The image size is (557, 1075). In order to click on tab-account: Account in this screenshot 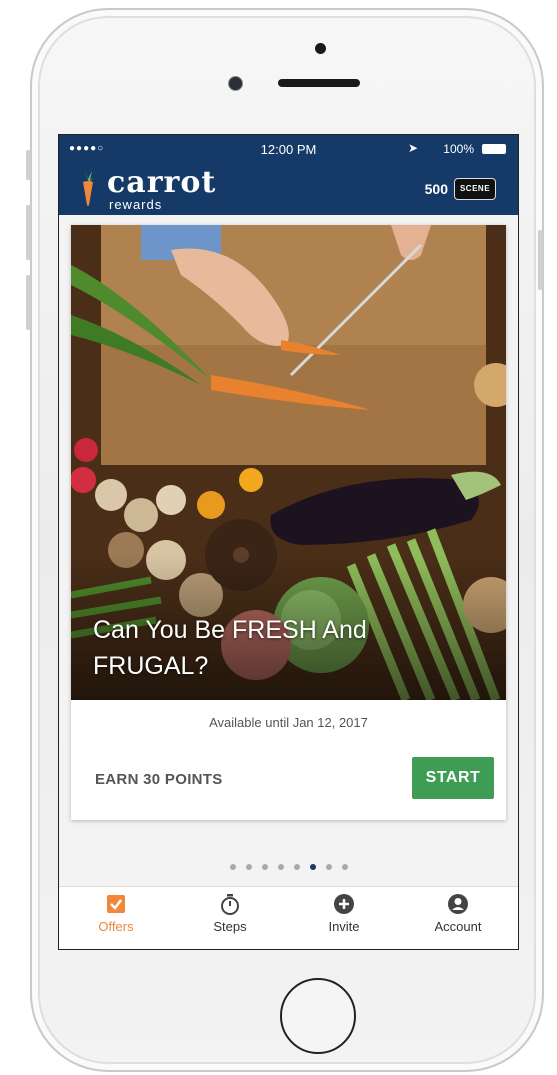, I will do `click(458, 913)`.